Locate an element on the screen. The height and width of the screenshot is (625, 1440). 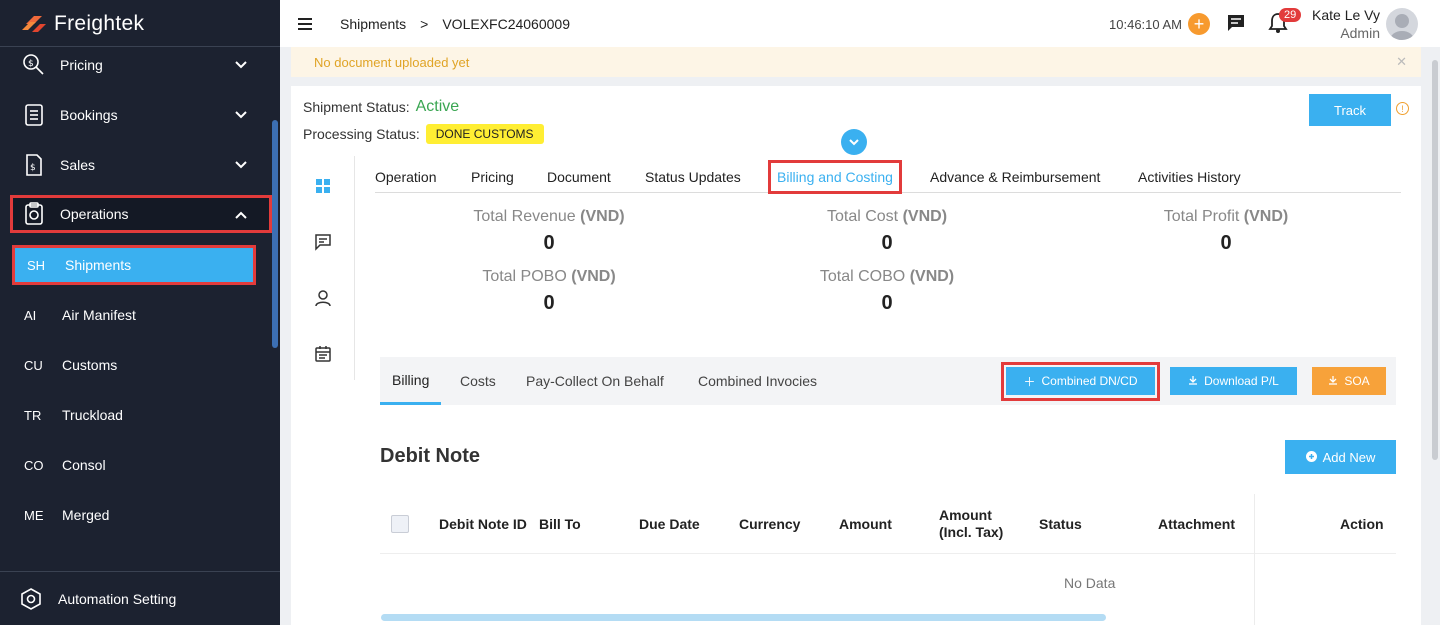
metric-total-pobo: Total POBO (VND) 0 is located at coordinates (549, 291).